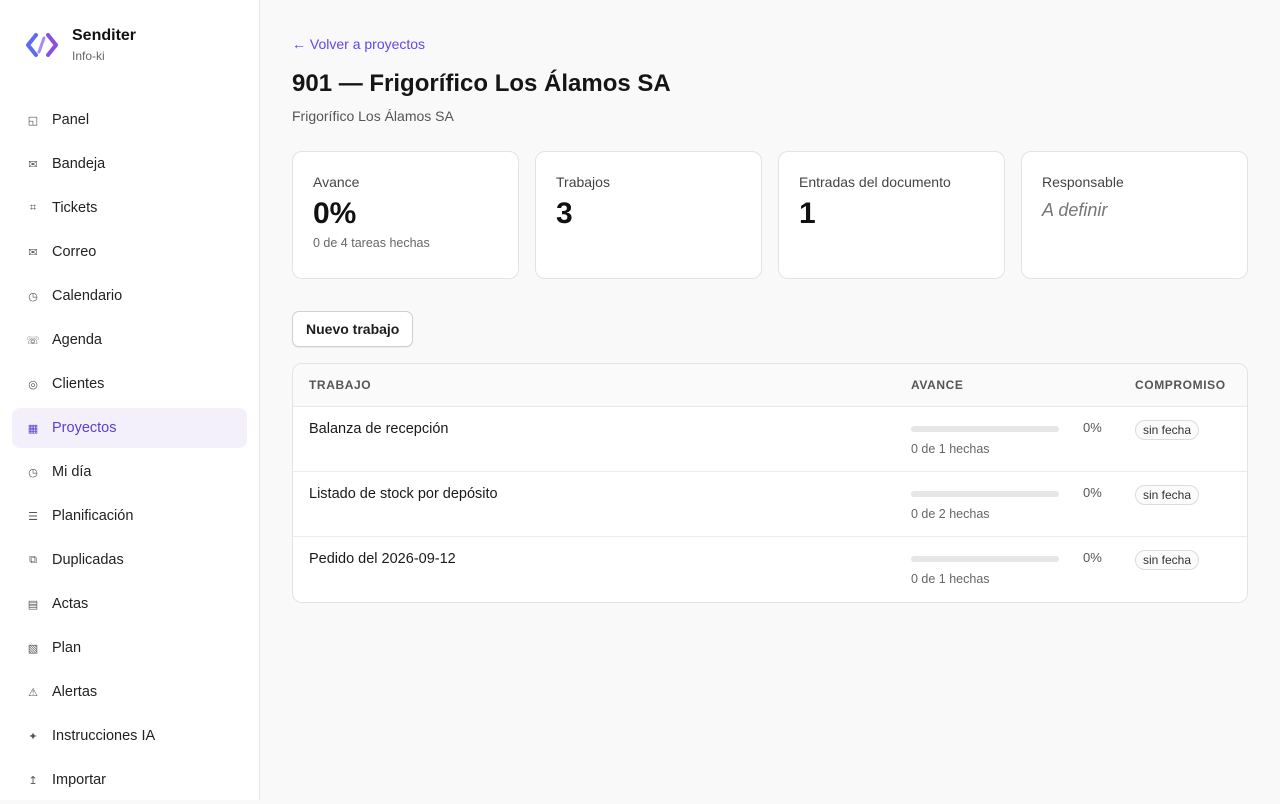  I want to click on sidebar-item-clientes: ◎ Clientes, so click(129, 384).